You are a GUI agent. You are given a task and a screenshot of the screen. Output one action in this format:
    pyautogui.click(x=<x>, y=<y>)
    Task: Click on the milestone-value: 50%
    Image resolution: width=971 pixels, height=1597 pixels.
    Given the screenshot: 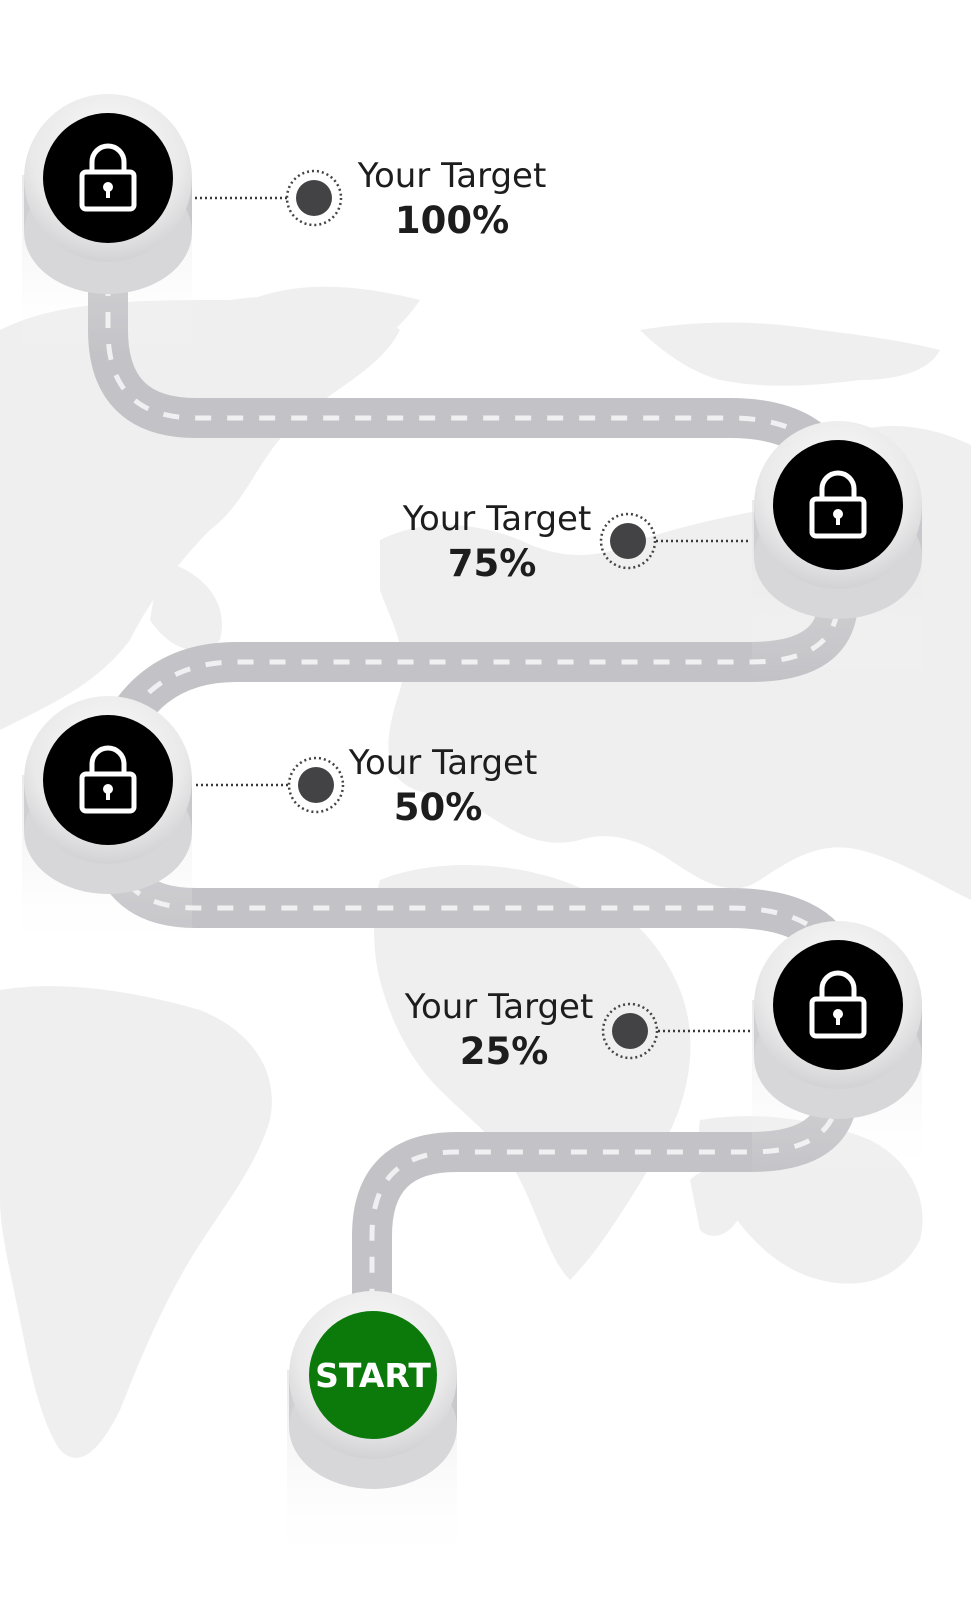 What is the action you would take?
    pyautogui.click(x=438, y=807)
    